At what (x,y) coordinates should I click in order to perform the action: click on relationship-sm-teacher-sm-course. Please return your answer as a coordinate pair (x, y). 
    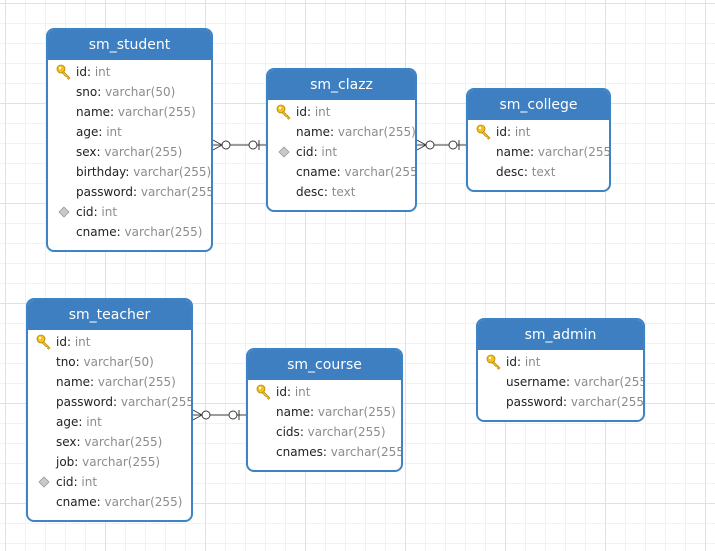
    Looking at the image, I should click on (219, 415).